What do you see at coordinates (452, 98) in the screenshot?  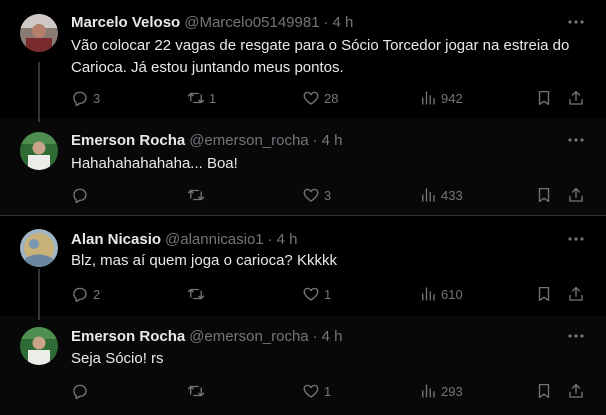 I see `views-count: 942` at bounding box center [452, 98].